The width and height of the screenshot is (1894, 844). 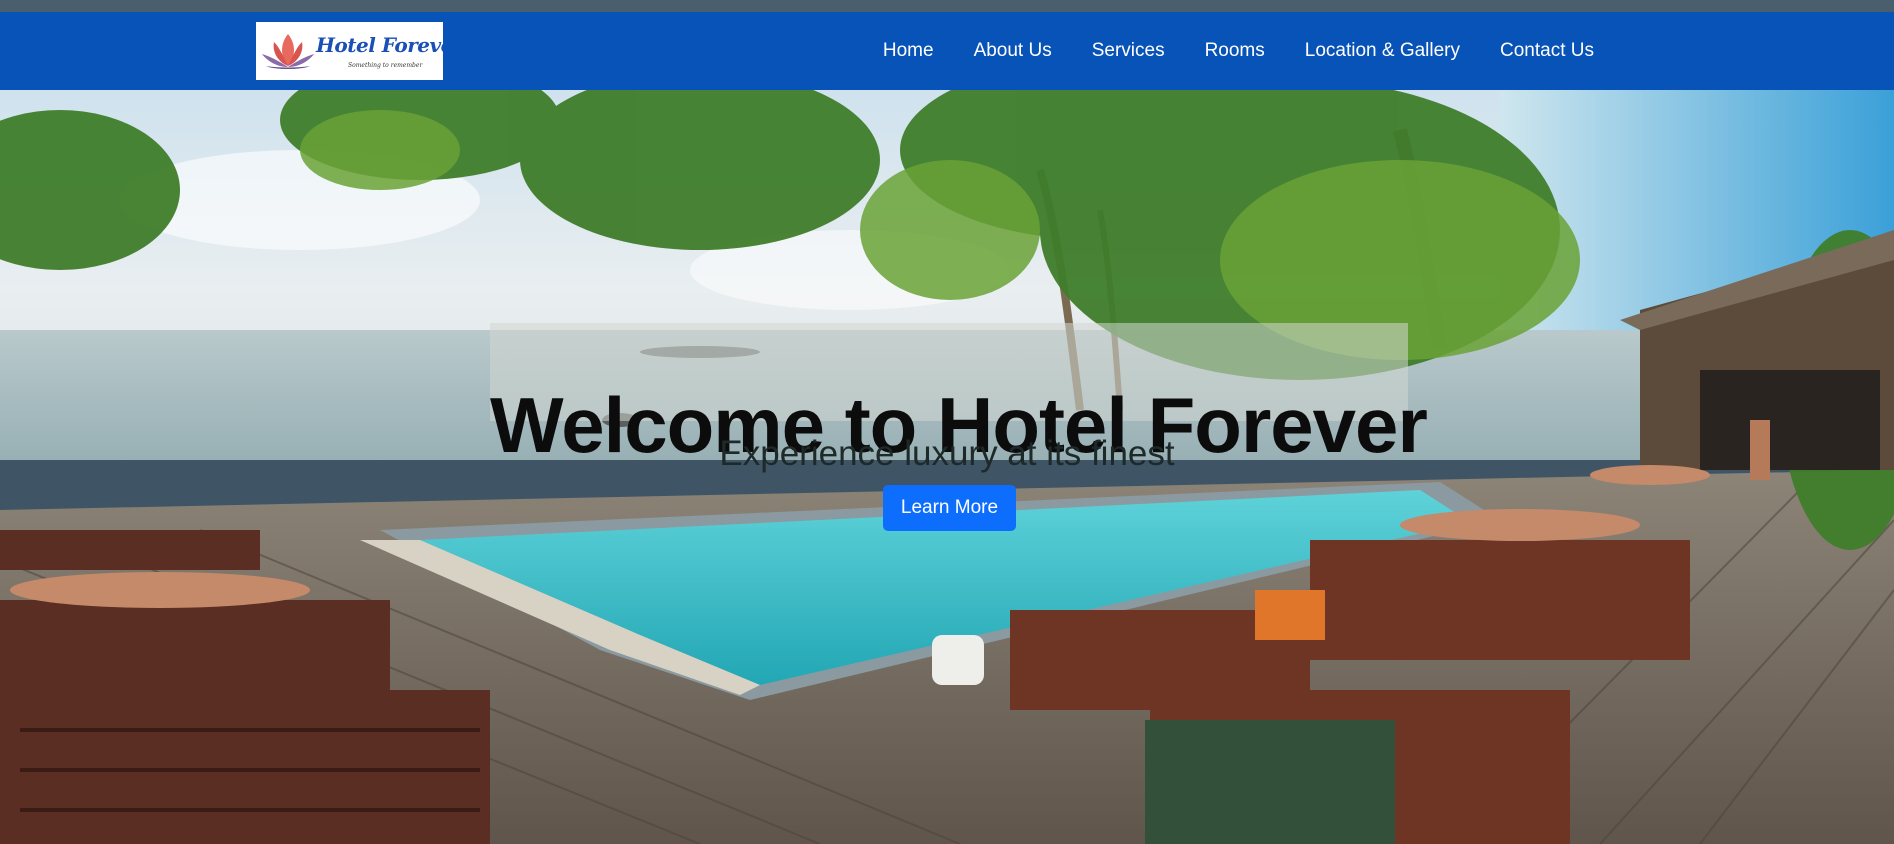 What do you see at coordinates (1382, 51) in the screenshot?
I see `nav-location-gallery: Location & Gallery` at bounding box center [1382, 51].